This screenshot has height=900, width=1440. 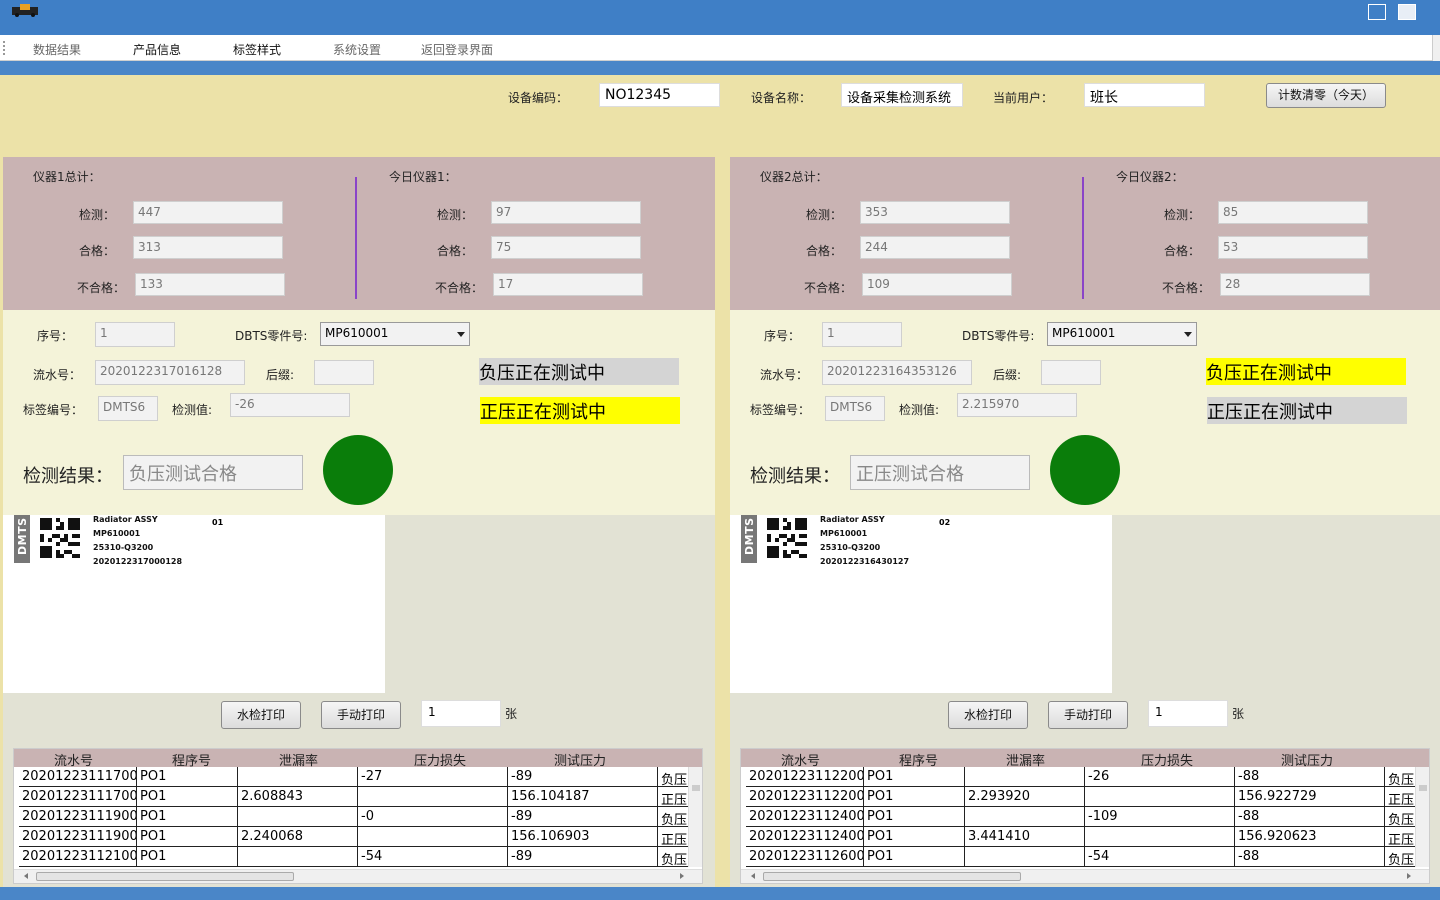 What do you see at coordinates (940, 472) in the screenshot?
I see `result-field: 正压测试合格` at bounding box center [940, 472].